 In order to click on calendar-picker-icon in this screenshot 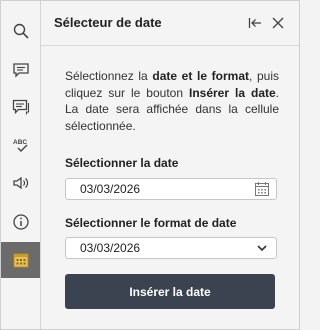, I will do `click(262, 189)`.